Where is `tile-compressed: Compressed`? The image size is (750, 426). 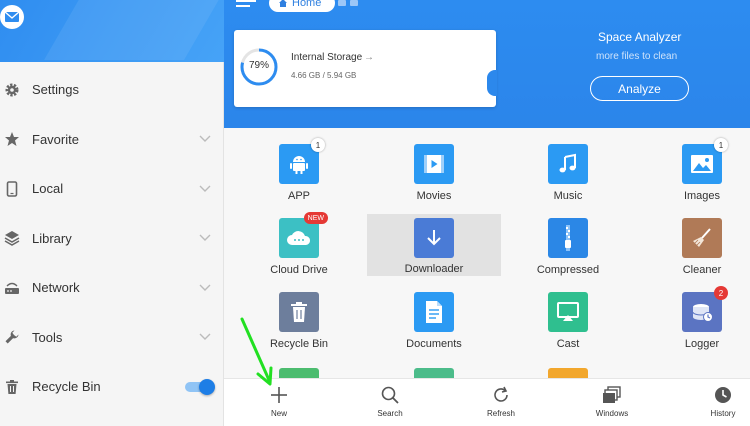 tile-compressed: Compressed is located at coordinates (568, 239).